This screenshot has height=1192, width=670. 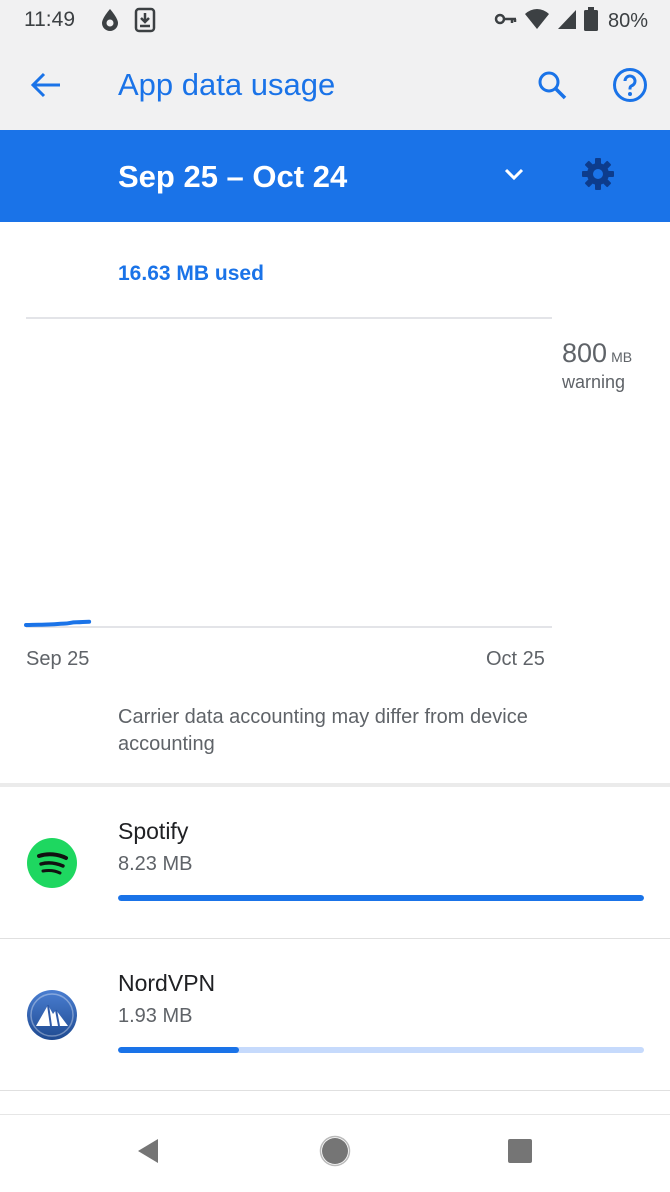 I want to click on navigation-bar, so click(x=335, y=1153).